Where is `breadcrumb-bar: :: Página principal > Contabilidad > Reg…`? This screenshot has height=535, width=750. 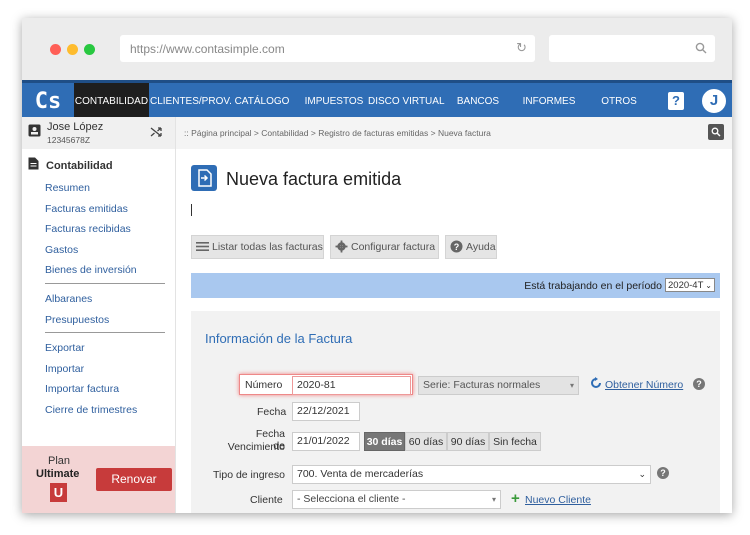 breadcrumb-bar: :: Página principal > Contabilidad > Reg… is located at coordinates (454, 133).